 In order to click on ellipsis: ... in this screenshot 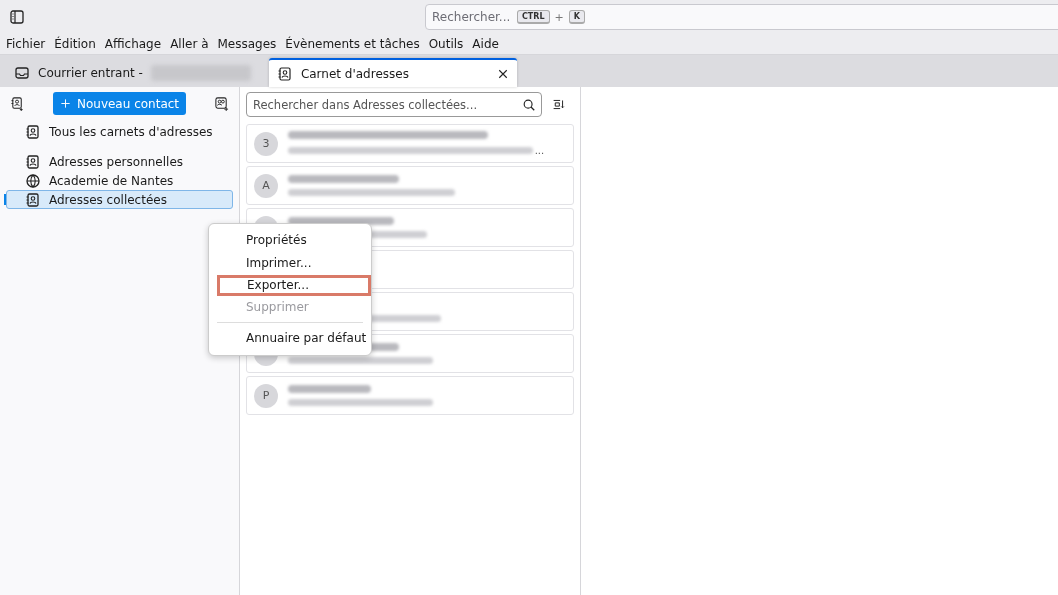, I will do `click(539, 150)`.